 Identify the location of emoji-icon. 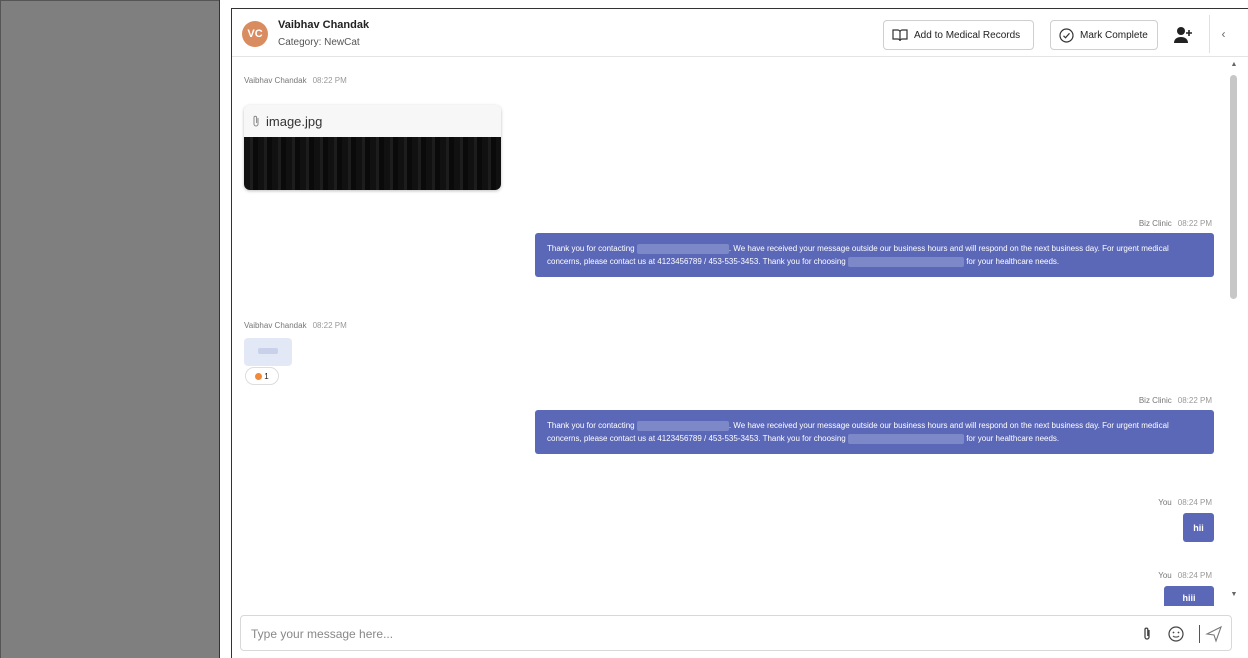
(1176, 634).